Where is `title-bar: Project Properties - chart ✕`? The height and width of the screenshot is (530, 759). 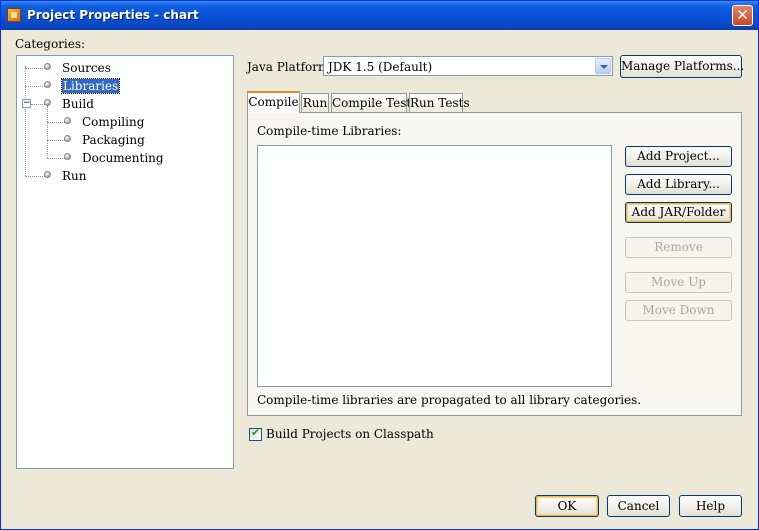
title-bar: Project Properties - chart ✕ is located at coordinates (379, 15).